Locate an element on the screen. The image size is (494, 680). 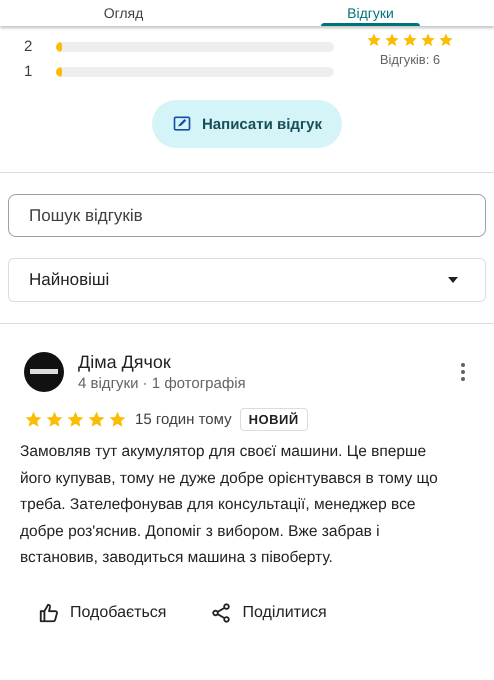
caret-icon is located at coordinates (453, 280).